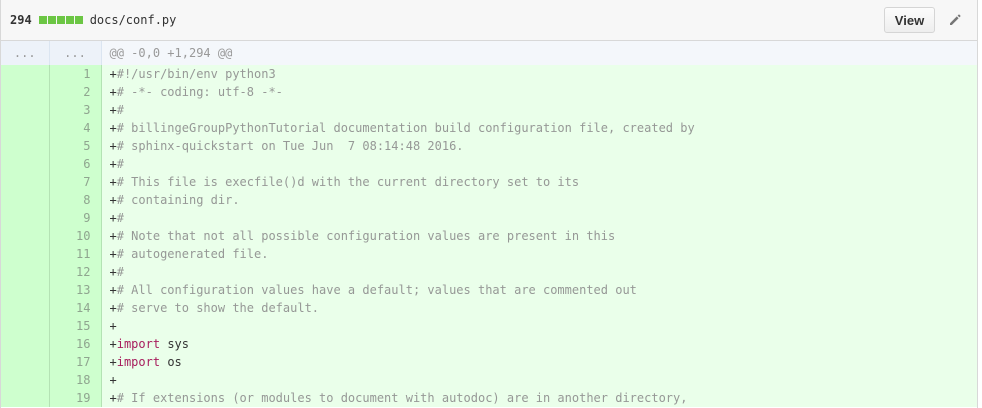 The height and width of the screenshot is (408, 982). Describe the element at coordinates (174, 344) in the screenshot. I see `code-text: sys` at that location.